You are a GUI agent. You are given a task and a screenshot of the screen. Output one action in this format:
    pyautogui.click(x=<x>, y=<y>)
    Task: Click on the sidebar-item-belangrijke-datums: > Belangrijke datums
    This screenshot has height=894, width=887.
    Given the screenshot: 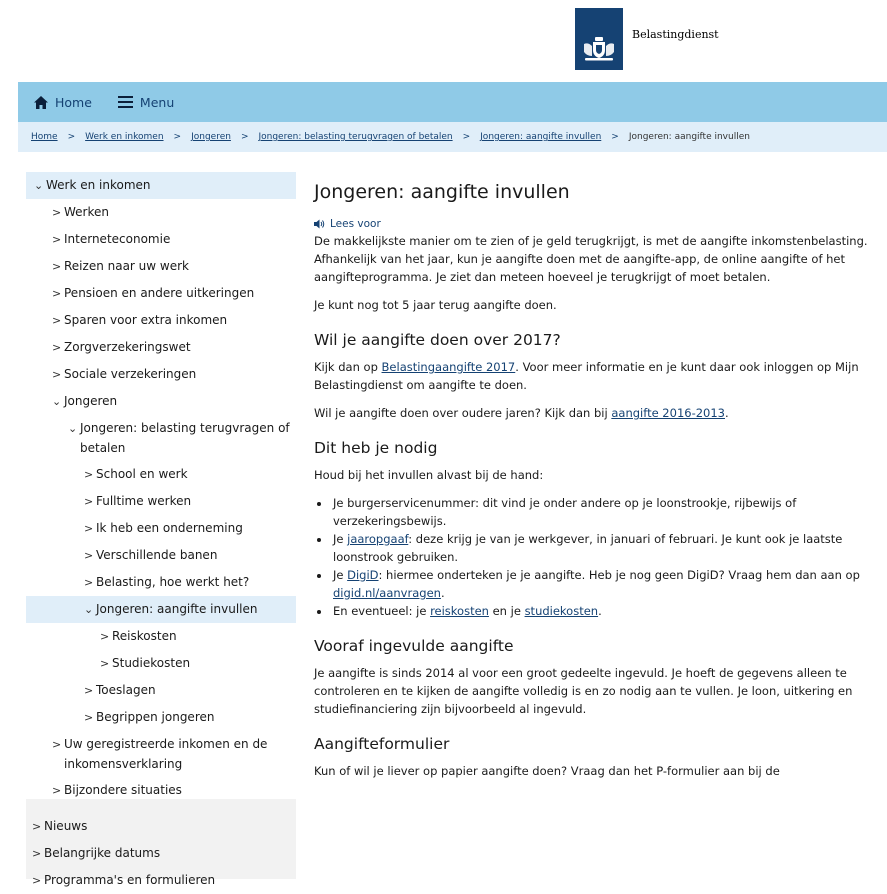 What is the action you would take?
    pyautogui.click(x=161, y=853)
    